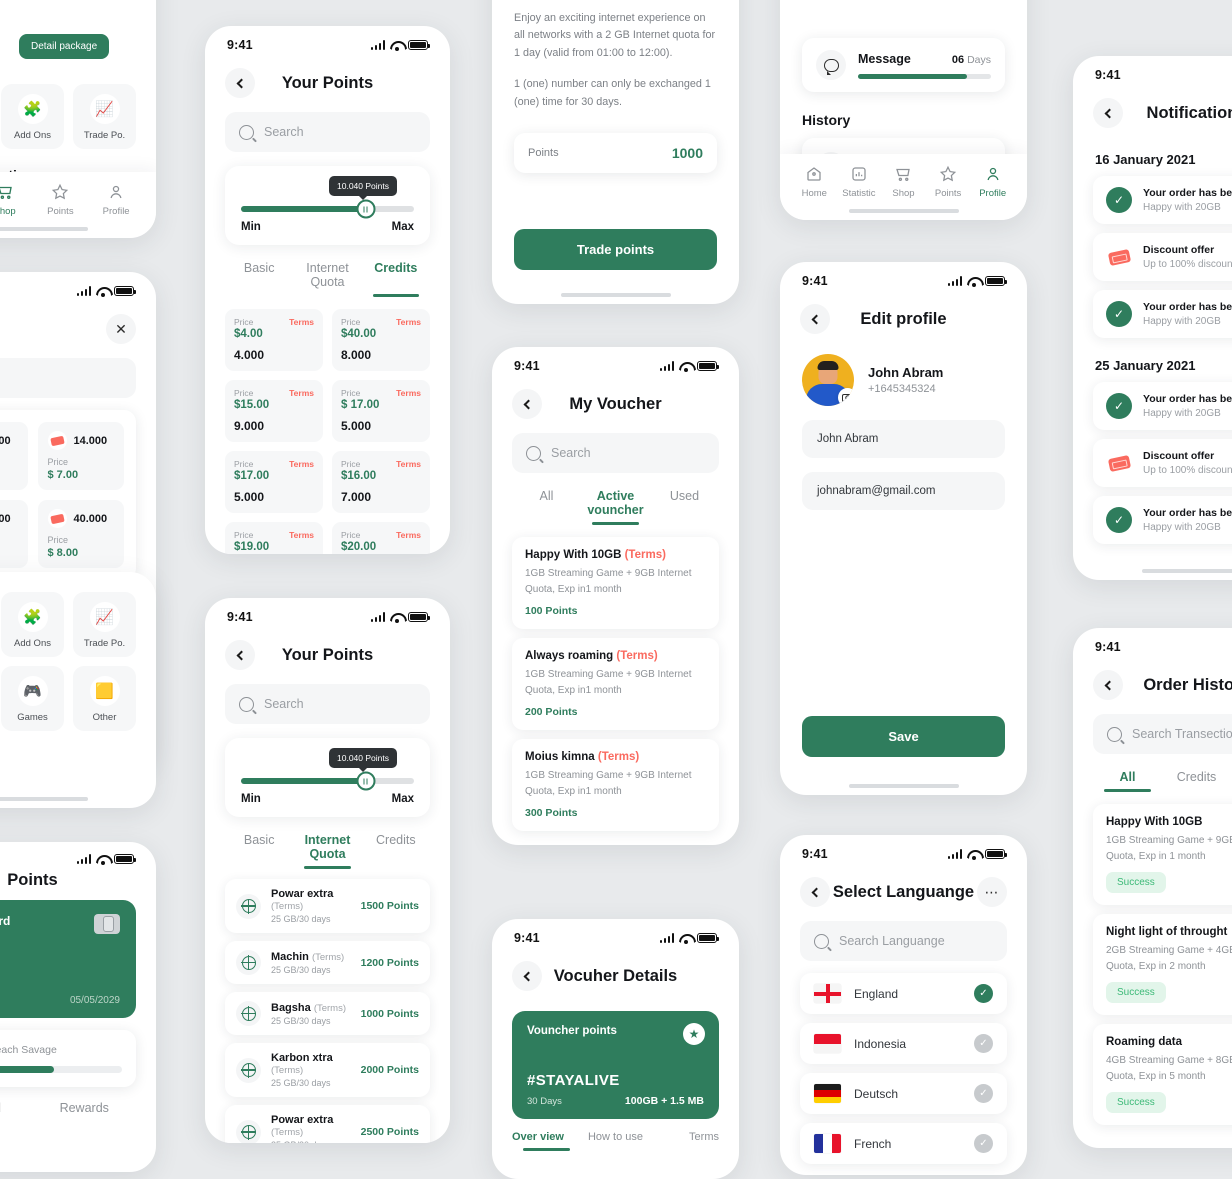 This screenshot has height=1179, width=1232. What do you see at coordinates (903, 1093) in the screenshot?
I see `language-item-deutsch: Deutsch ✓` at bounding box center [903, 1093].